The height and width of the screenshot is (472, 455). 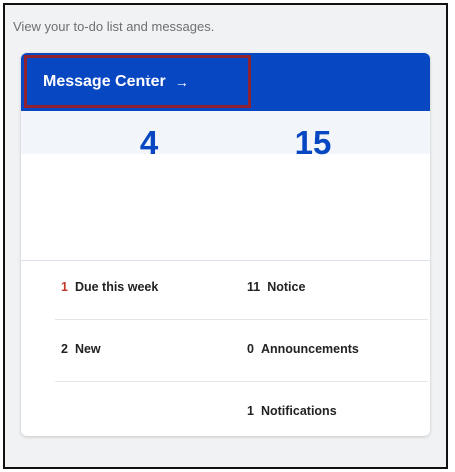 I want to click on message-center-link: Message Center →, so click(x=137, y=81).